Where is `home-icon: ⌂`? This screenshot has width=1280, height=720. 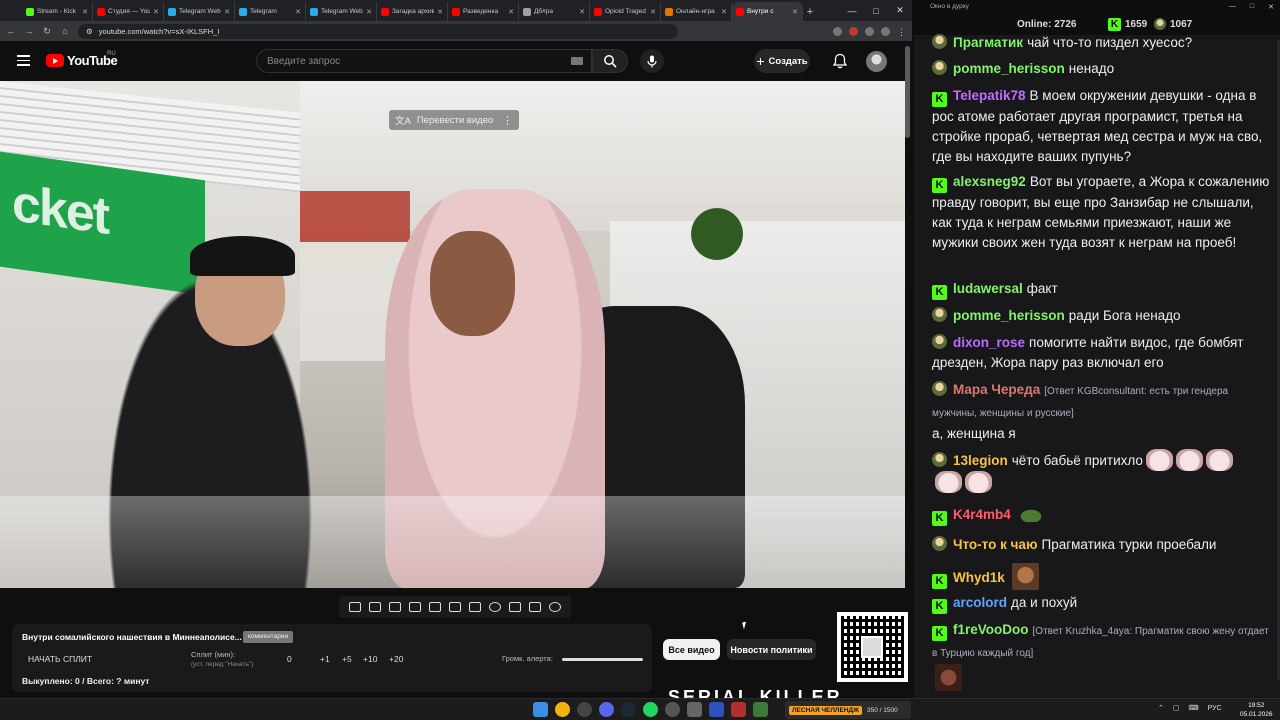 home-icon: ⌂ is located at coordinates (65, 31).